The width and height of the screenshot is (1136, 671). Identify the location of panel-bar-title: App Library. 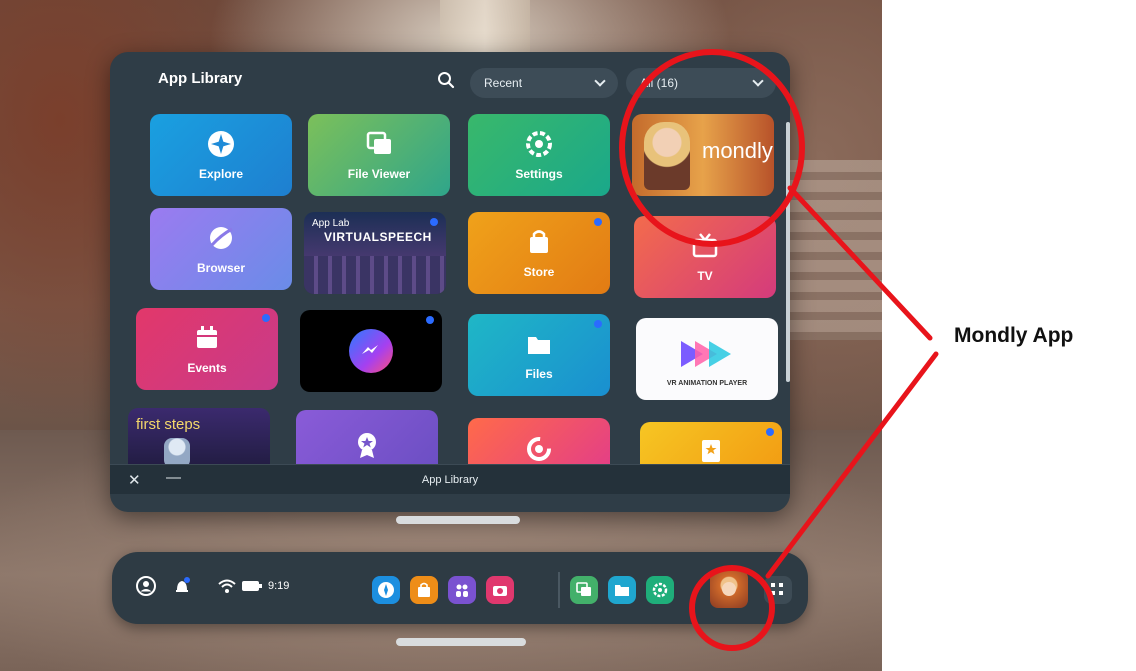
(450, 480).